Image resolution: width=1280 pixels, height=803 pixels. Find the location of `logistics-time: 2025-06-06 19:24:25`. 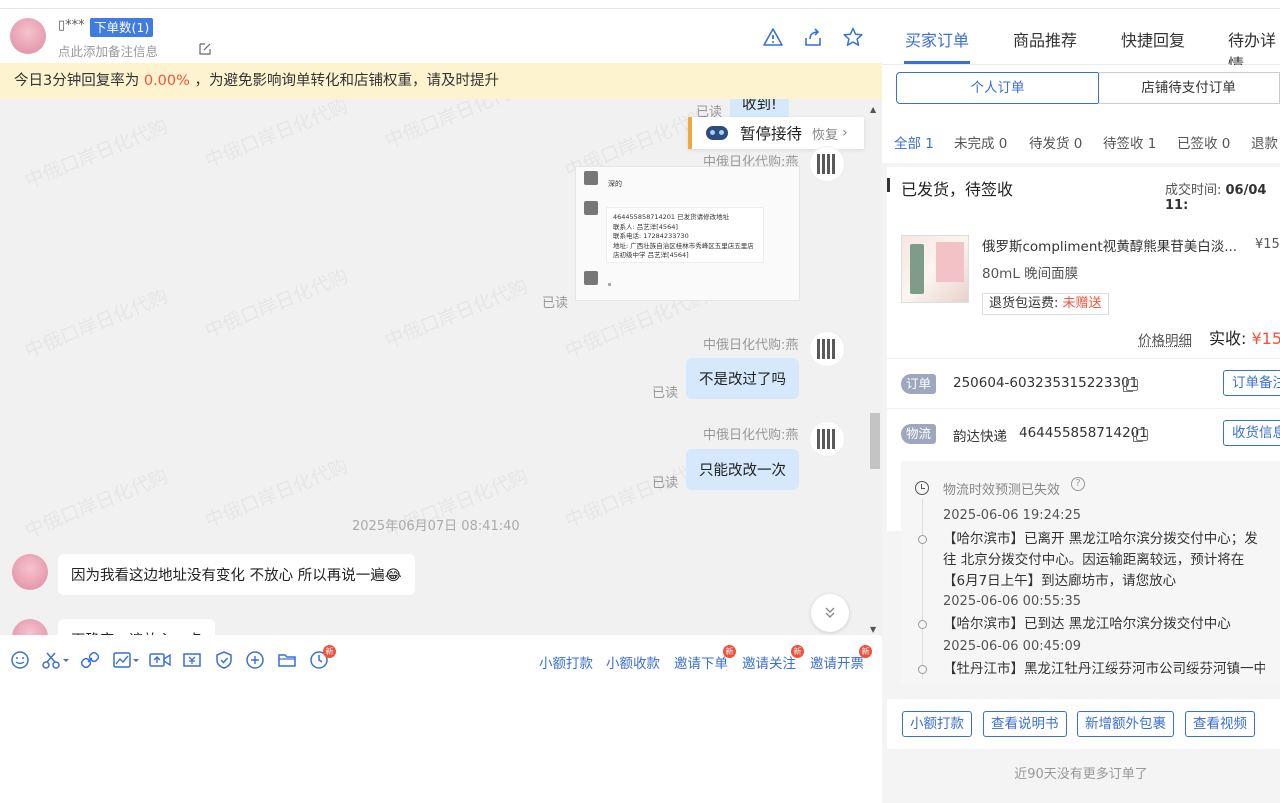

logistics-time: 2025-06-06 19:24:25 is located at coordinates (1012, 515).